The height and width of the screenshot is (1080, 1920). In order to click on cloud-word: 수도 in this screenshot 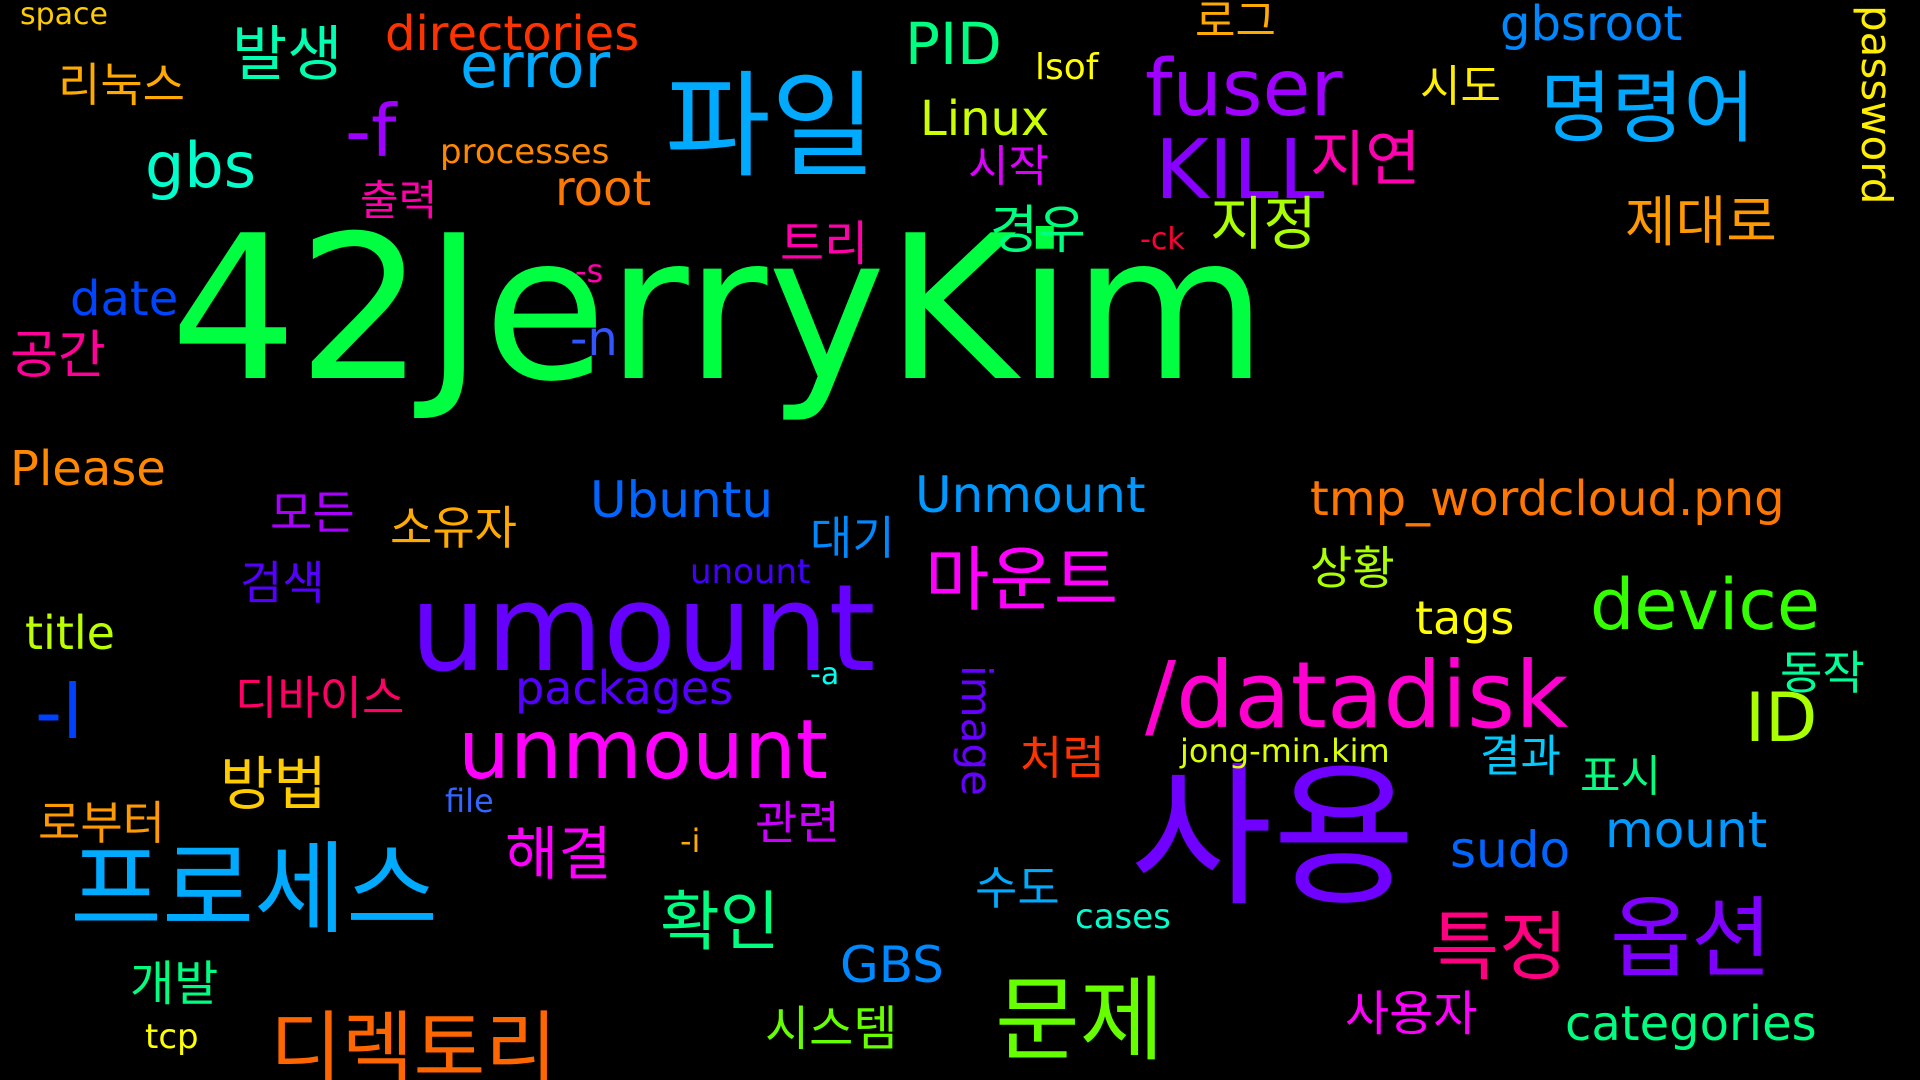, I will do `click(1017, 888)`.